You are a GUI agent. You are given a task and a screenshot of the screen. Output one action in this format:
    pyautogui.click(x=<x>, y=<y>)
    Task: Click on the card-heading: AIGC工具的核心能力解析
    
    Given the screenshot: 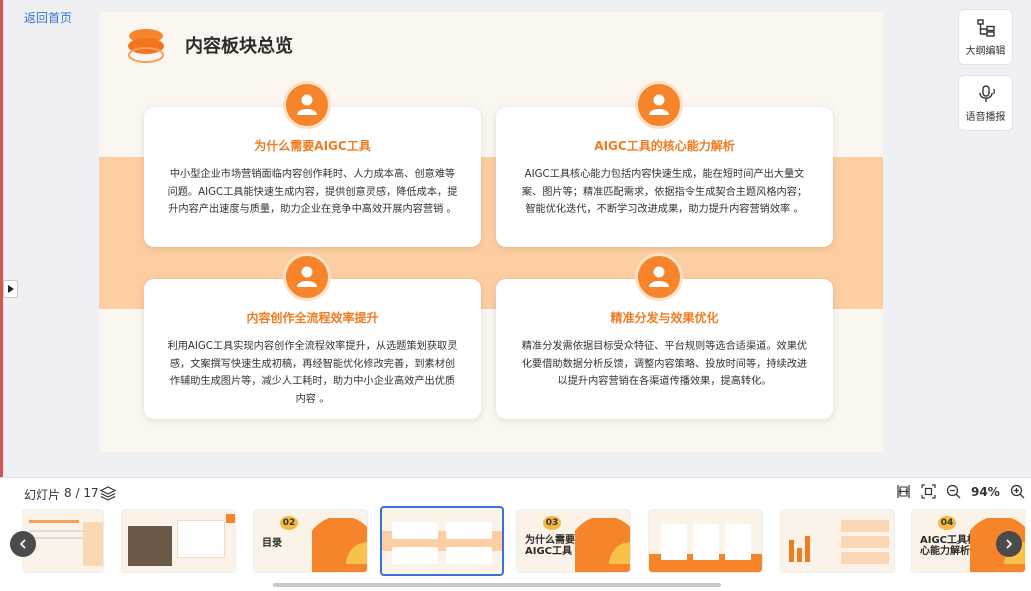 What is the action you would take?
    pyautogui.click(x=664, y=146)
    